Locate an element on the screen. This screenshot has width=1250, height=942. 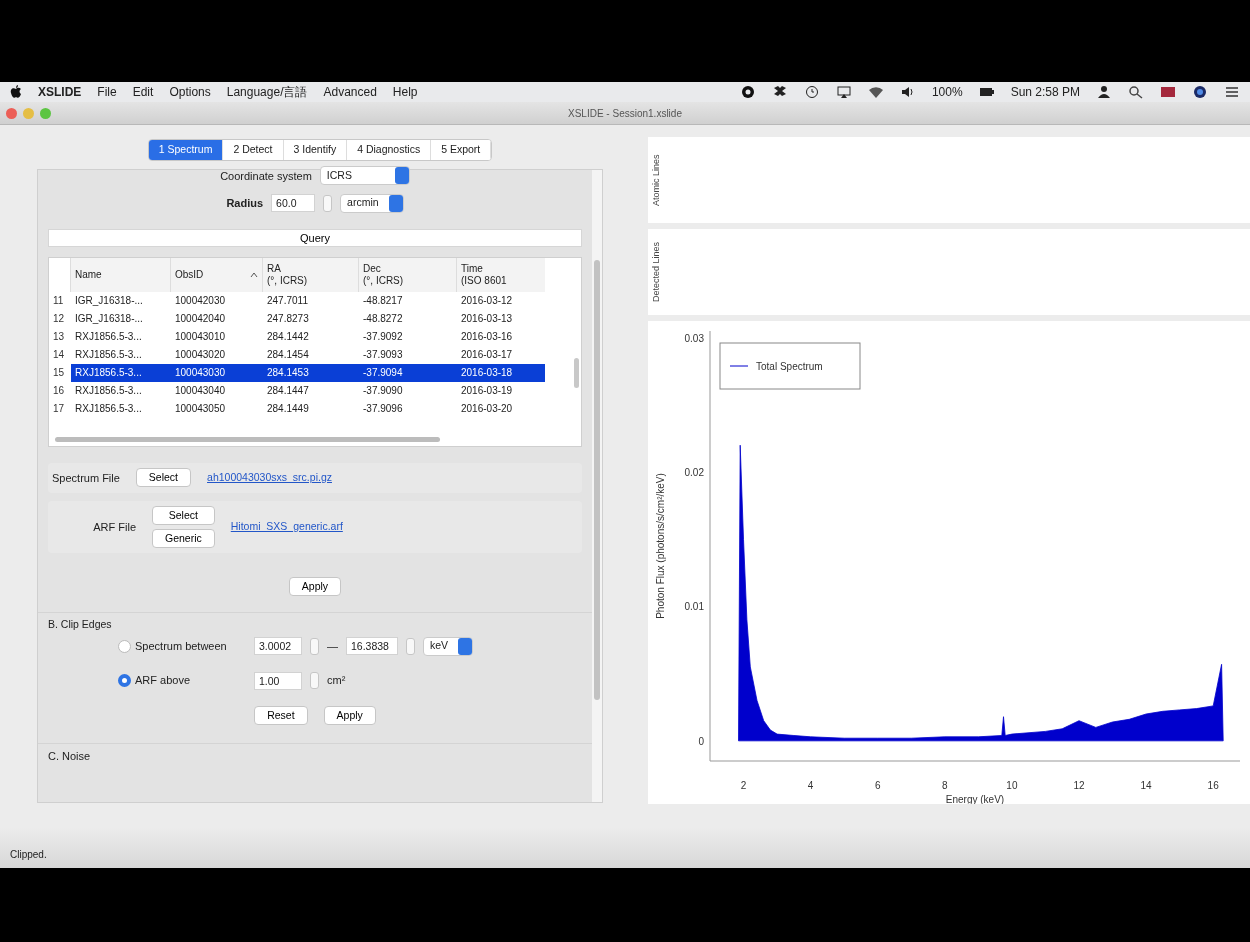
table-cell: 100043020 is located at coordinates (217, 354).